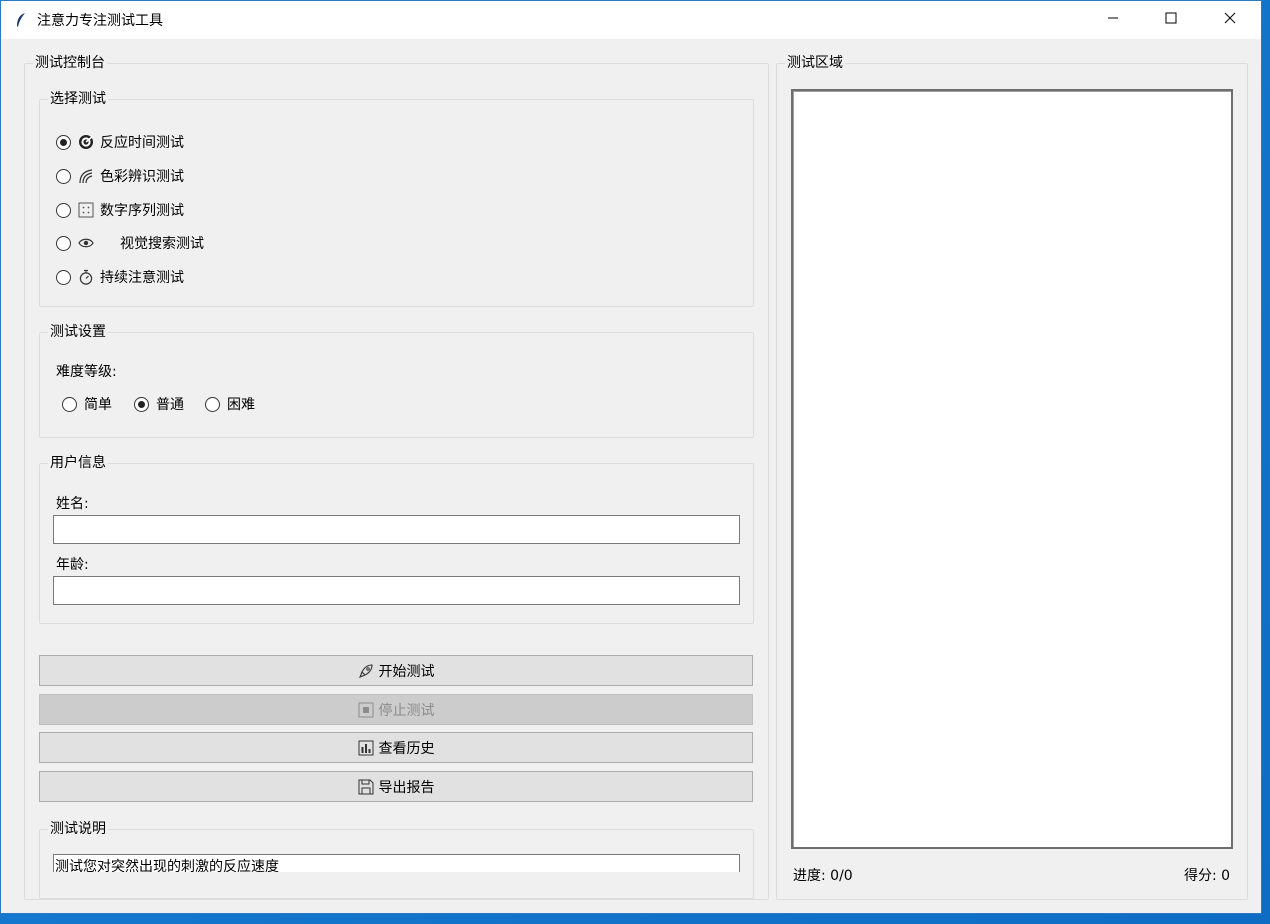  Describe the element at coordinates (21, 20) in the screenshot. I see `feather-icon` at that location.